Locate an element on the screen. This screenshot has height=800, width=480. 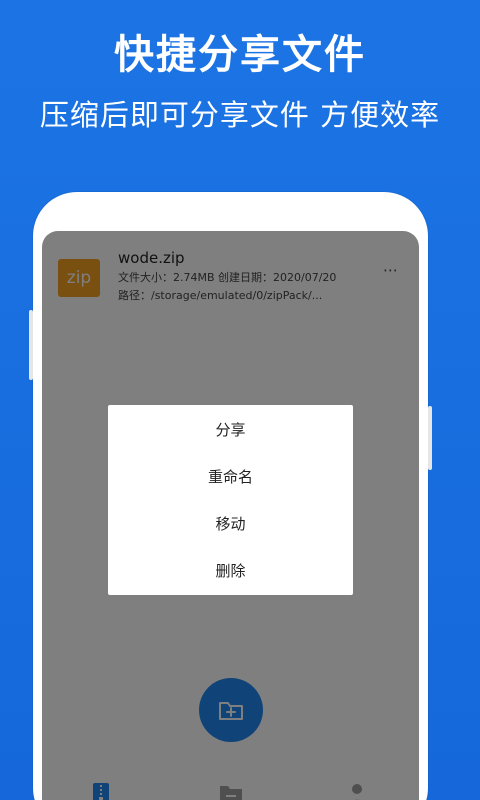
delete-option: 删除 is located at coordinates (230, 571).